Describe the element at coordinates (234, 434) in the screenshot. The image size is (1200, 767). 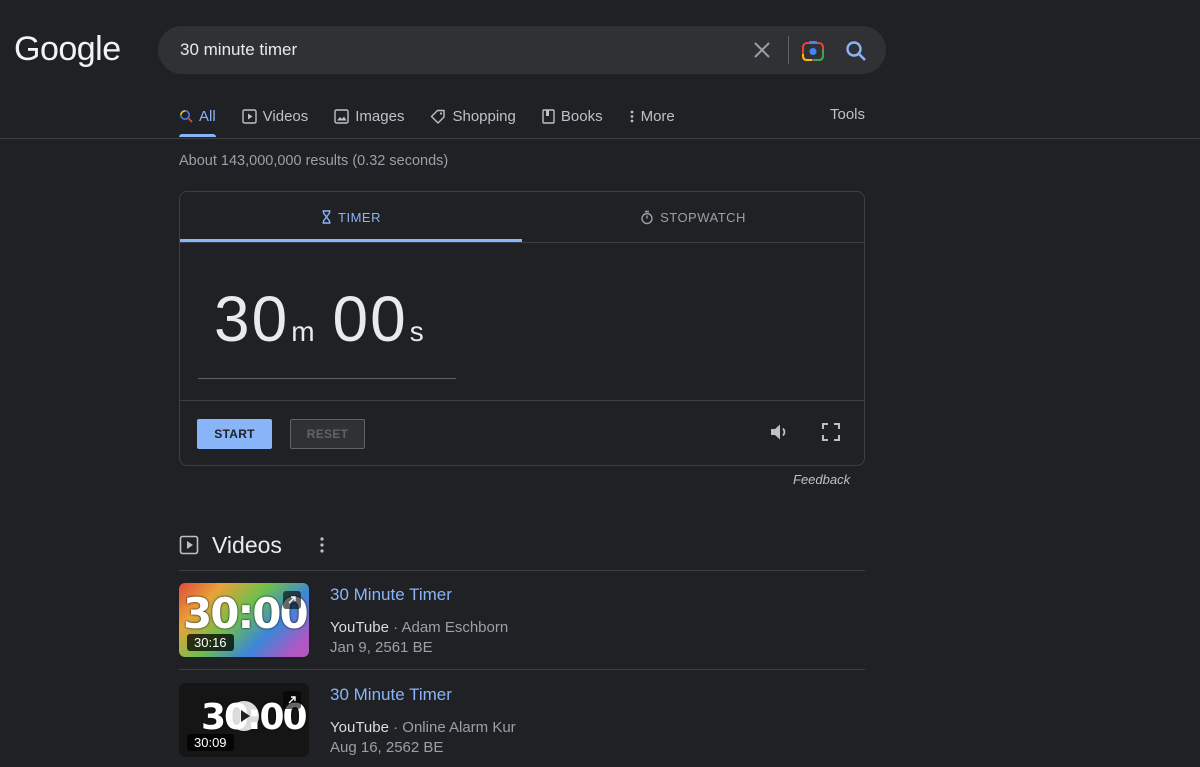
I see `start-button: START` at that location.